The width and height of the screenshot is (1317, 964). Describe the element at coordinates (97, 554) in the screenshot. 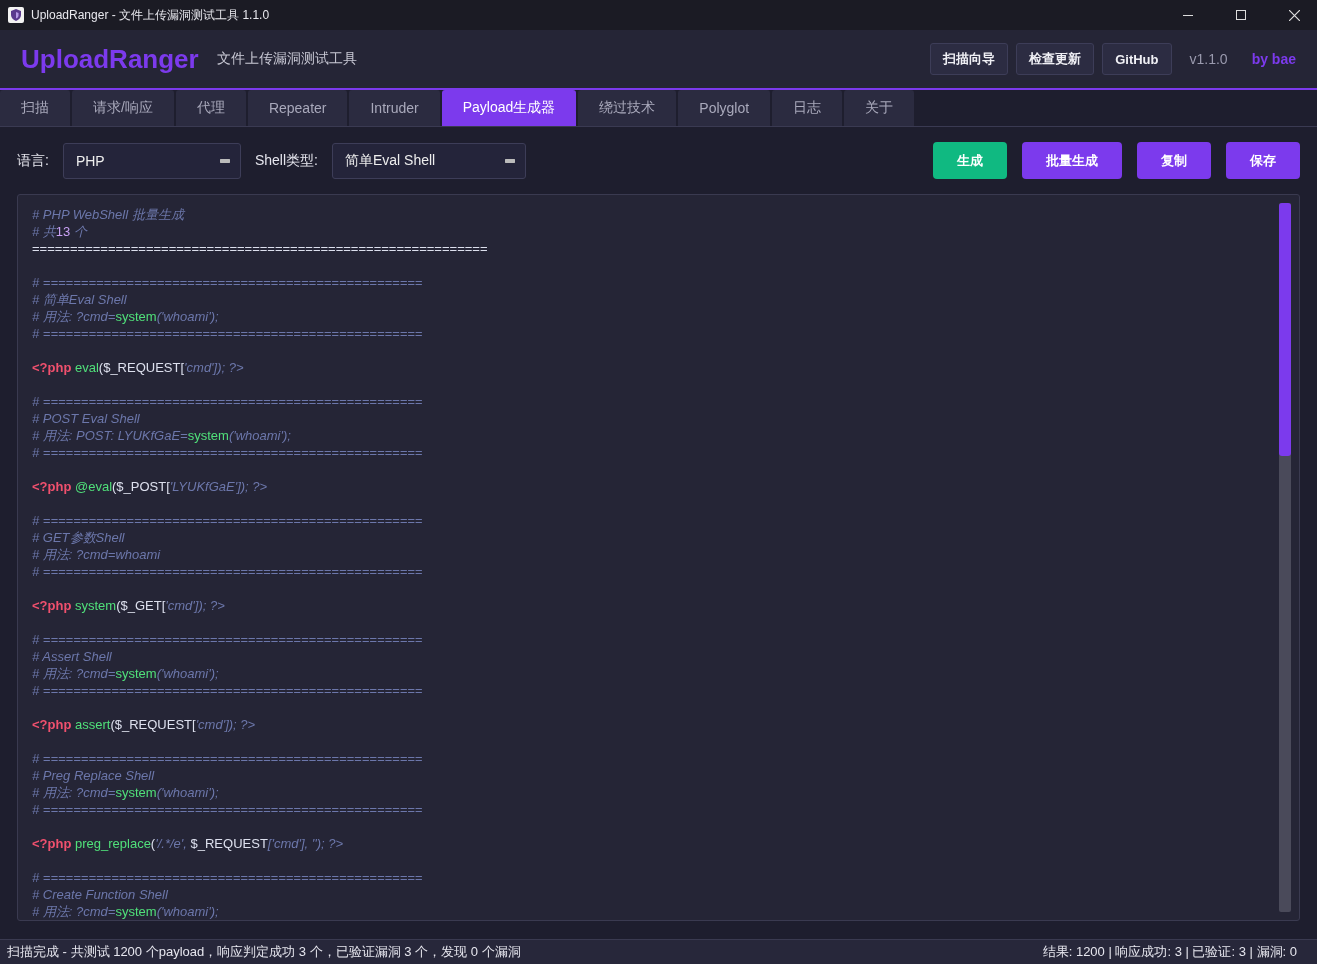

I see `code-line: # 用法: ?cmd=whoami` at that location.